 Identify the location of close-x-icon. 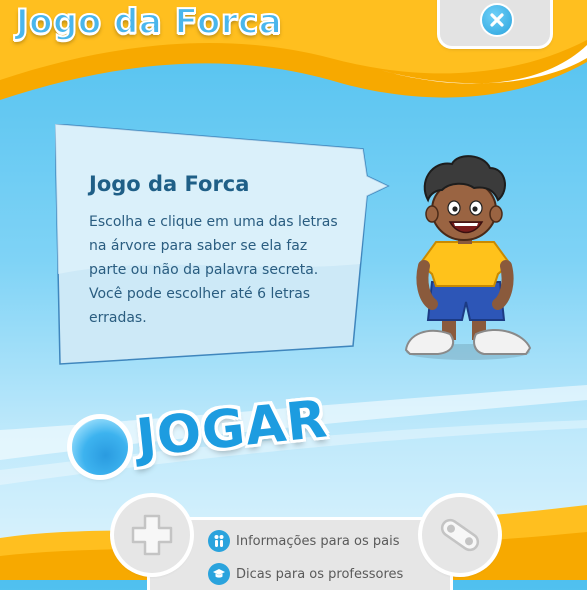
(497, 20).